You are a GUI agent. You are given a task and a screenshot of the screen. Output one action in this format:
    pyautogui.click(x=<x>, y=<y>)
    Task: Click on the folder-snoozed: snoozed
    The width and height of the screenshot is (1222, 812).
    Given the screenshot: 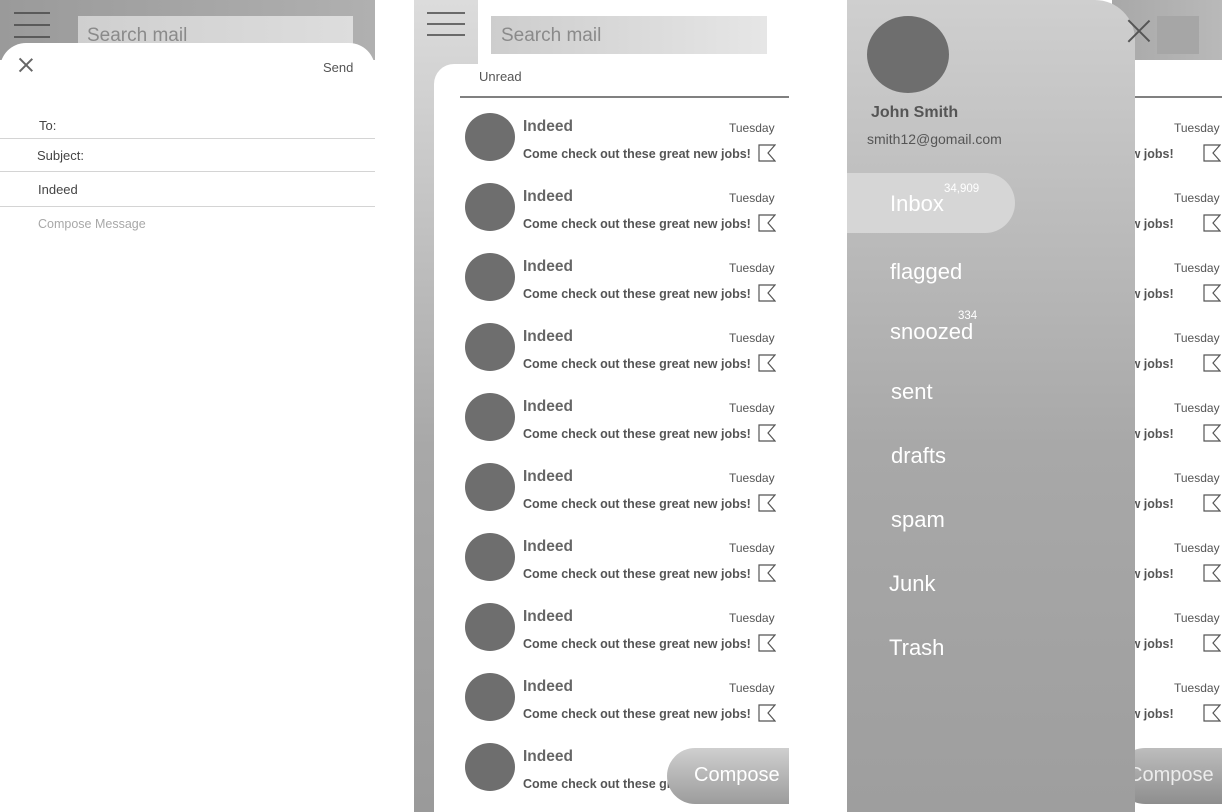 What is the action you would take?
    pyautogui.click(x=931, y=332)
    